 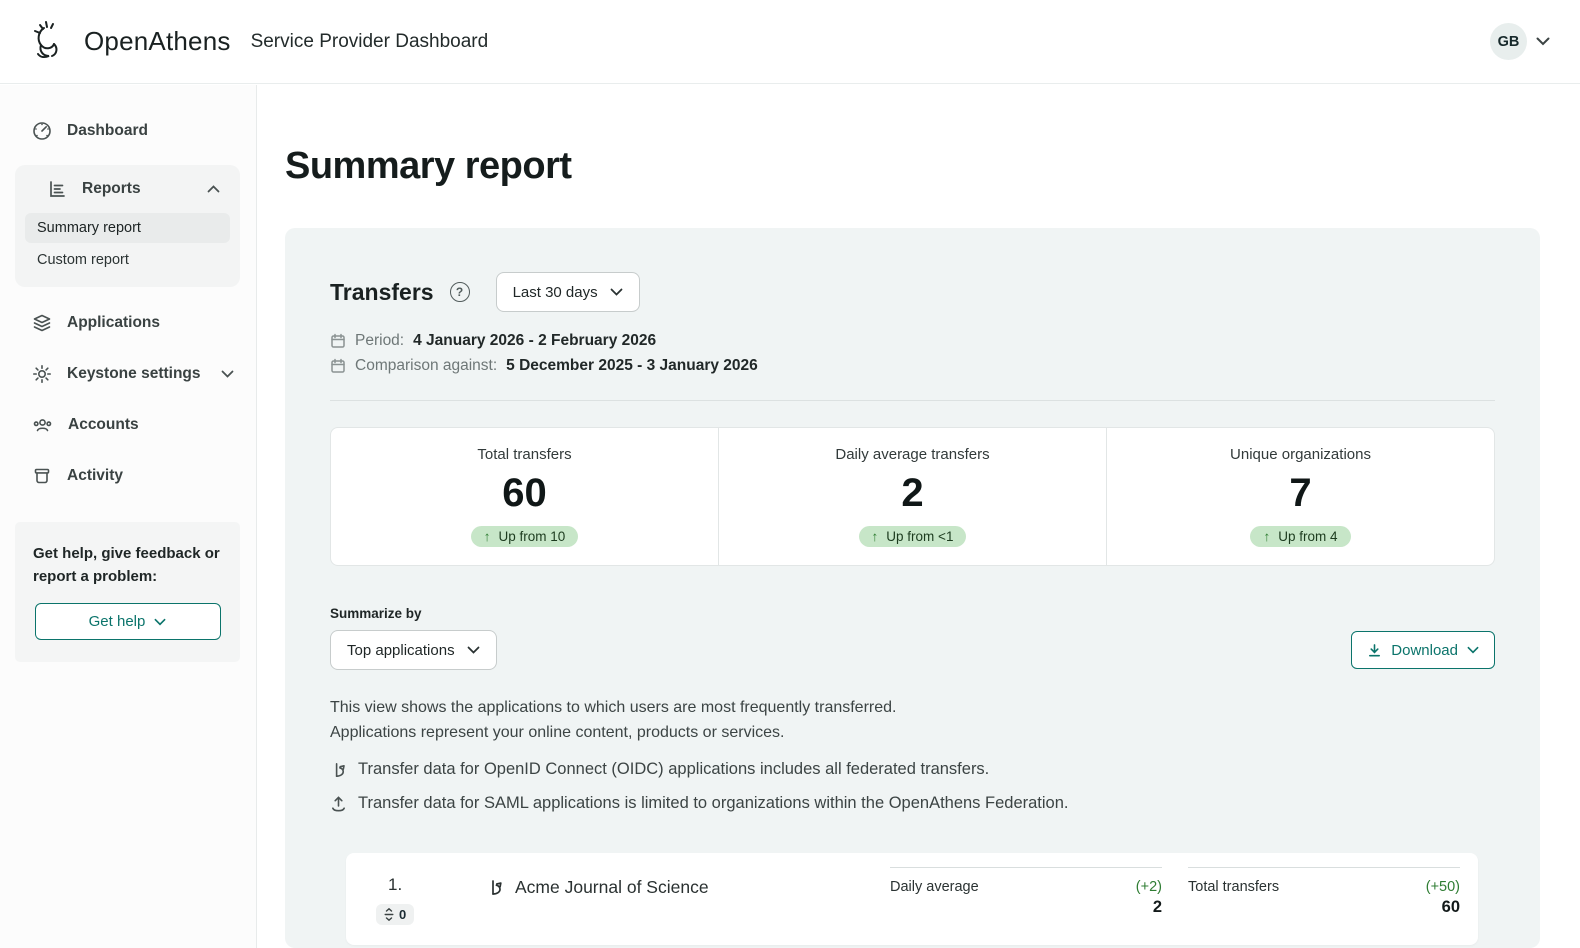 I want to click on chevron-up-icon, so click(x=213, y=189).